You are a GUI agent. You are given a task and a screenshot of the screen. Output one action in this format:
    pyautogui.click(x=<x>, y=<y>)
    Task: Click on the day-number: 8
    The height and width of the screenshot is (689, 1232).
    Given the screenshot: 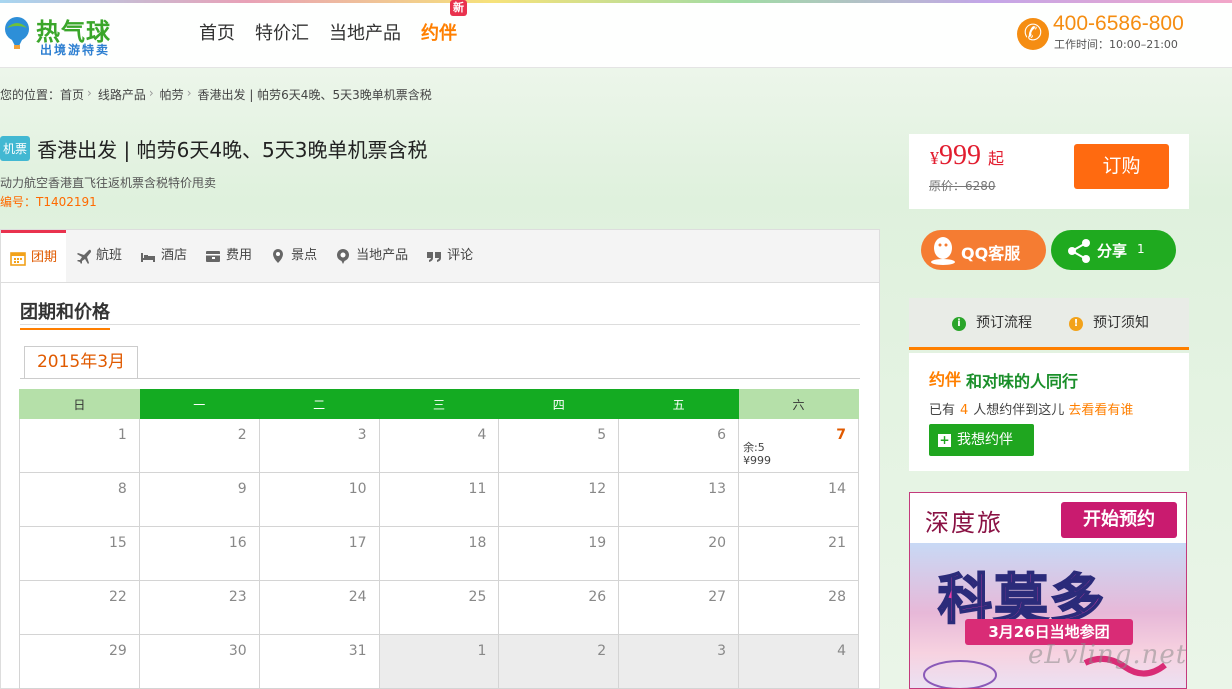 What is the action you would take?
    pyautogui.click(x=122, y=489)
    